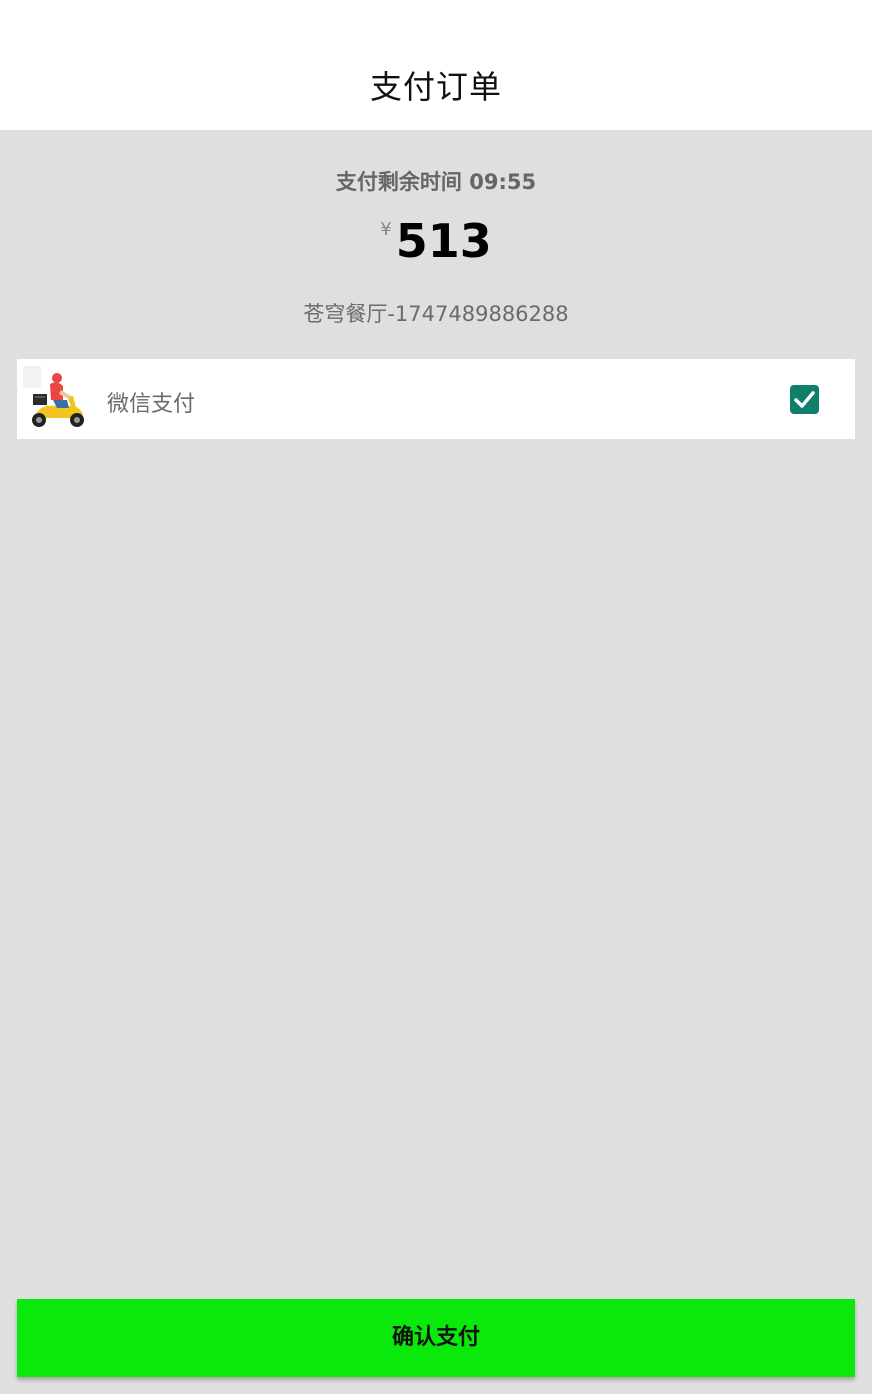  I want to click on confirm-payment-button: 确认支付, so click(436, 1338).